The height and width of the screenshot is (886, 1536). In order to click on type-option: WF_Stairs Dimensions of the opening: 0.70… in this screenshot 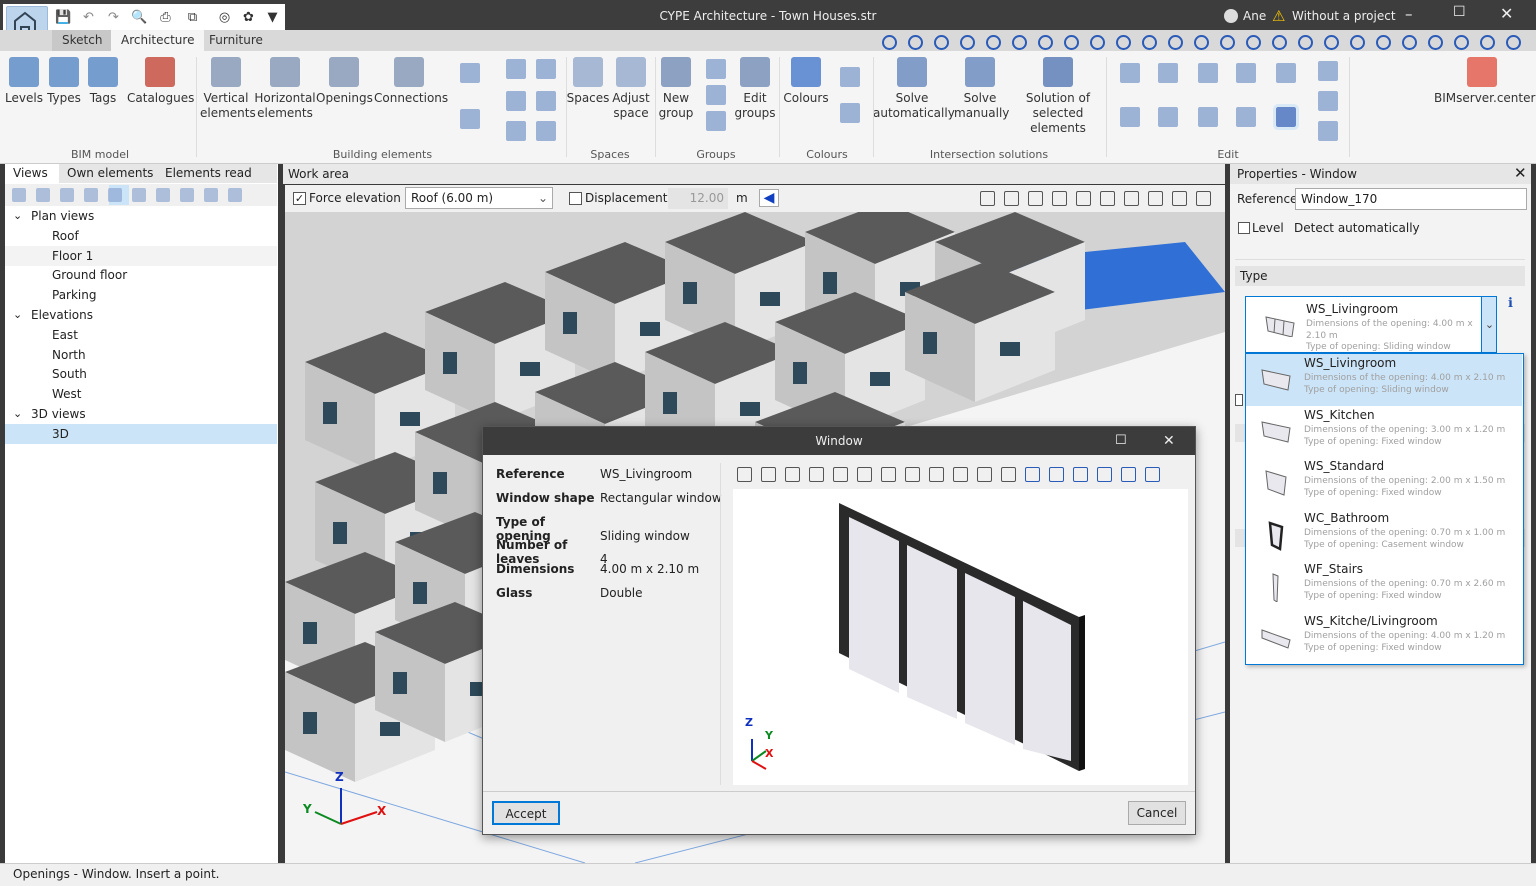, I will do `click(1384, 586)`.